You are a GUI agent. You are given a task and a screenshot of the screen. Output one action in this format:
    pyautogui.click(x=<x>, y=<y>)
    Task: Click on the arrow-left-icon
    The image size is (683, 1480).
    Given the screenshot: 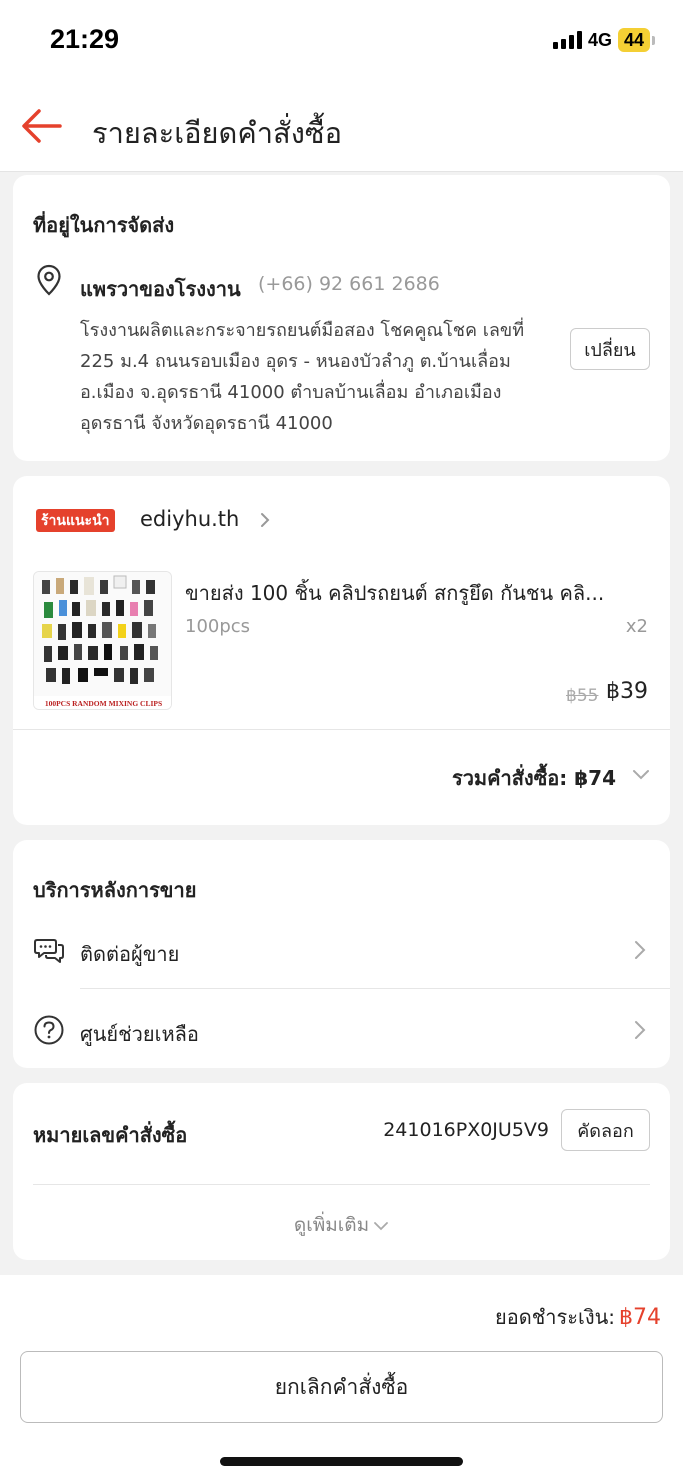 What is the action you would take?
    pyautogui.click(x=42, y=126)
    